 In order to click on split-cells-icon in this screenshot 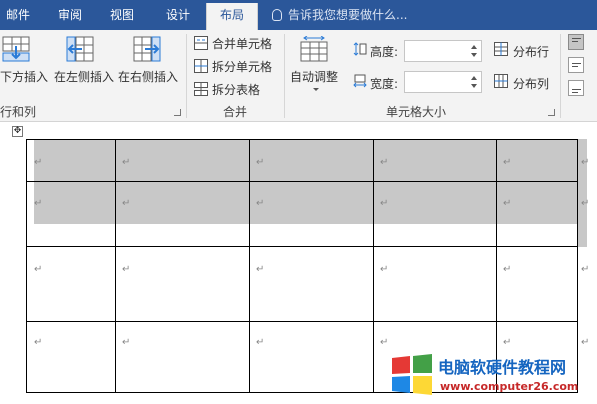, I will do `click(201, 66)`.